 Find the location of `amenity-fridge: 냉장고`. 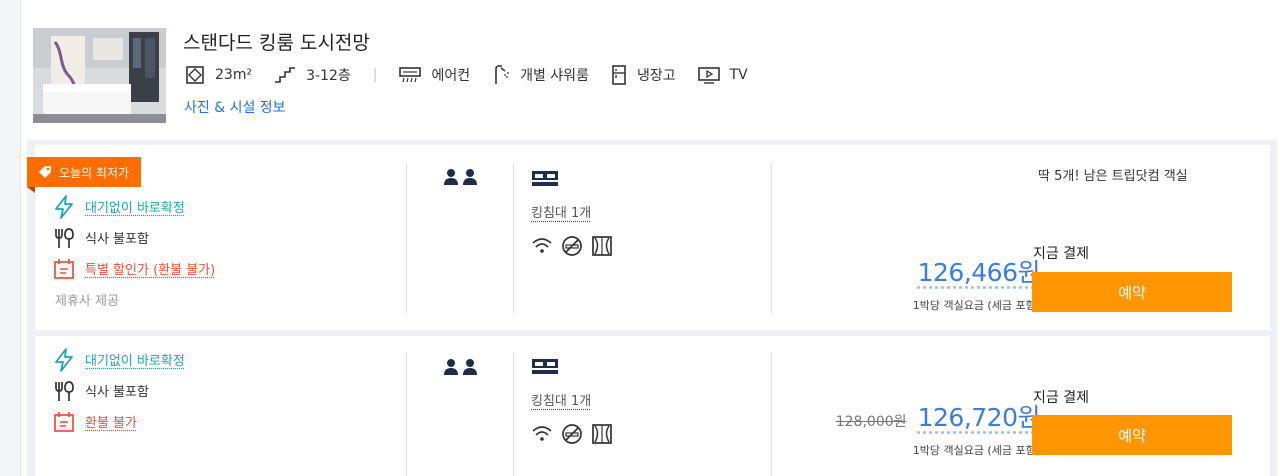

amenity-fridge: 냉장고 is located at coordinates (643, 75).